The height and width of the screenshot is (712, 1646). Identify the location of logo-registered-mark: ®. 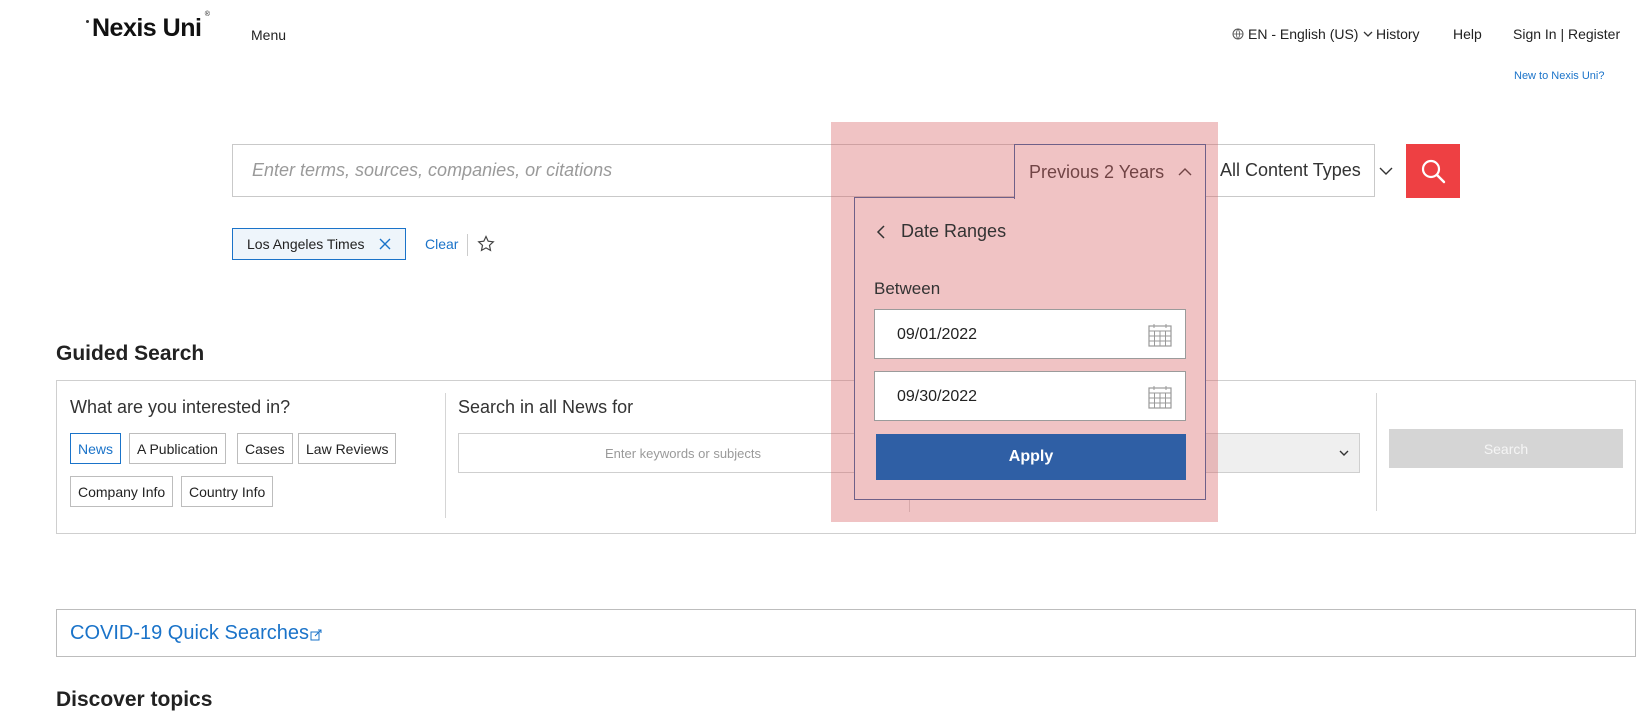
(207, 14).